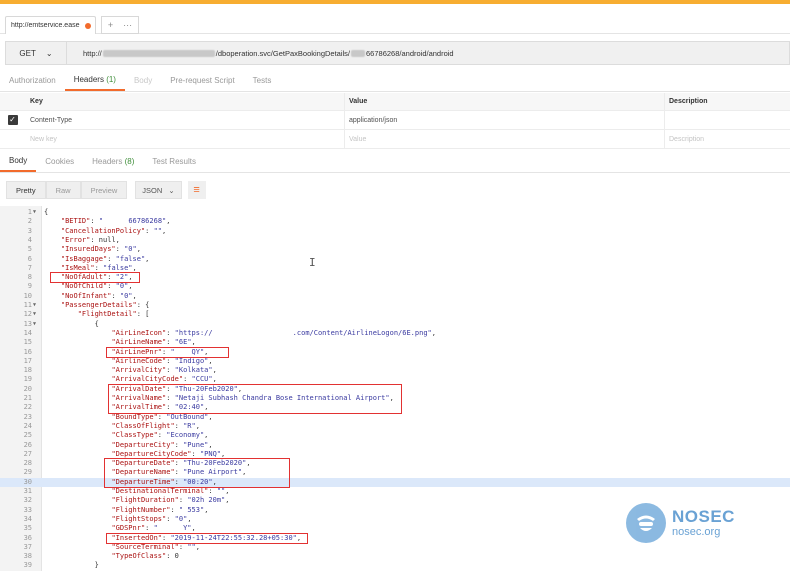  Describe the element at coordinates (27, 565) in the screenshot. I see `line-number: 39` at that location.